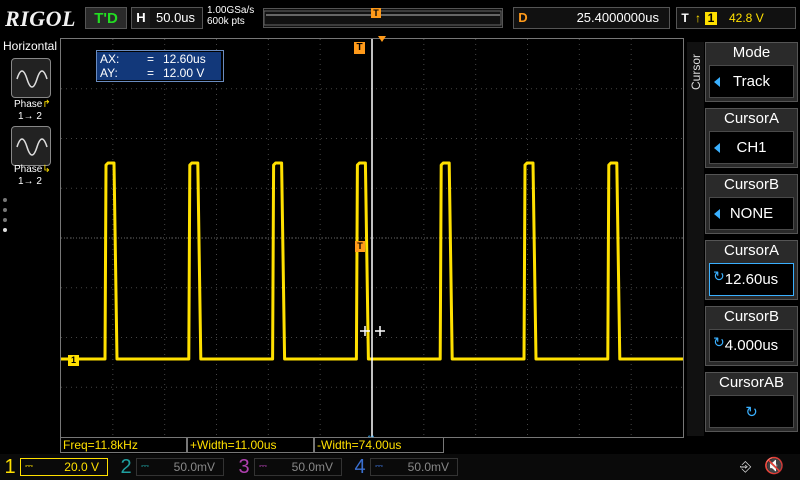 The image size is (800, 480). I want to click on horizontal-label: H, so click(141, 18).